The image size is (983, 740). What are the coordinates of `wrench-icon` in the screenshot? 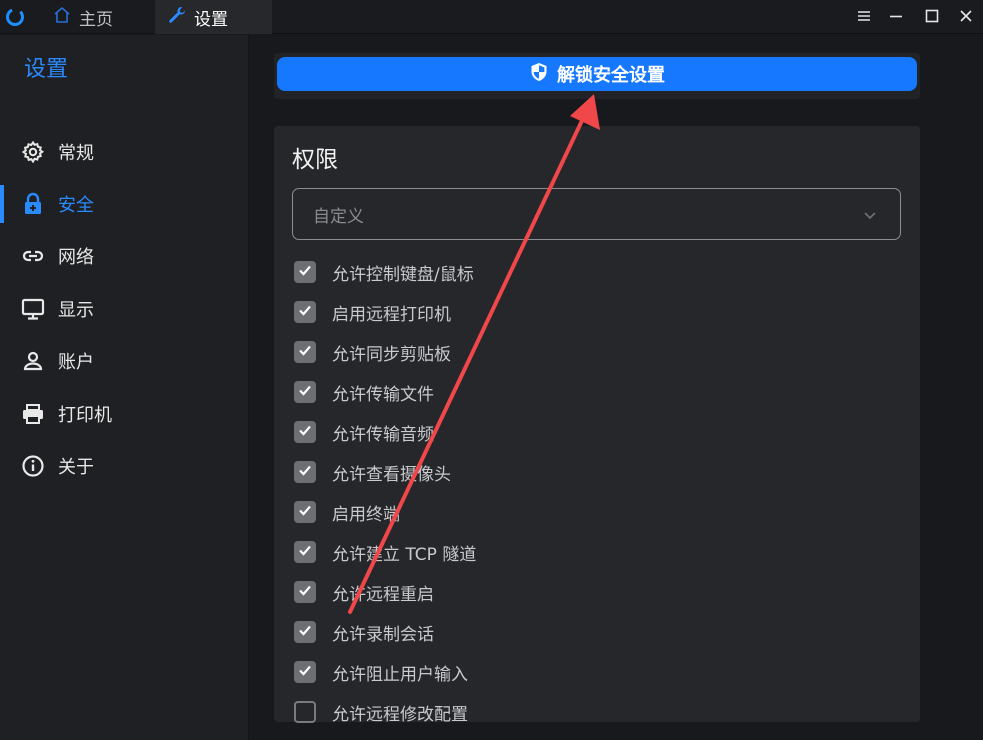 It's located at (177, 17).